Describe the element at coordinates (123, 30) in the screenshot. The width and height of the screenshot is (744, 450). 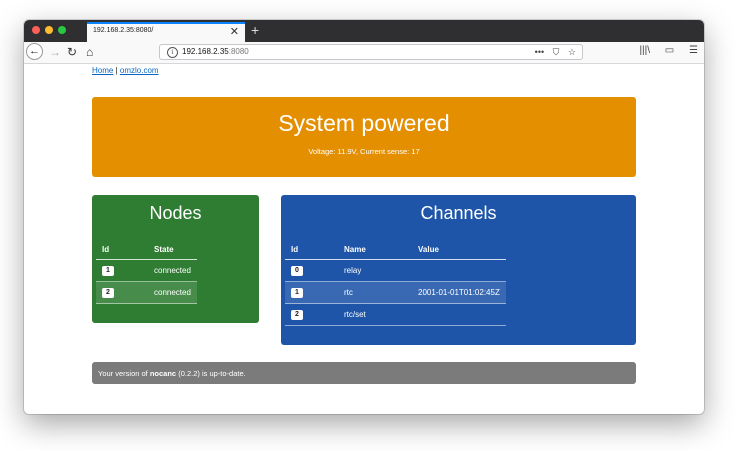
I see `tab-title: 192.168.2.35:8080/` at that location.